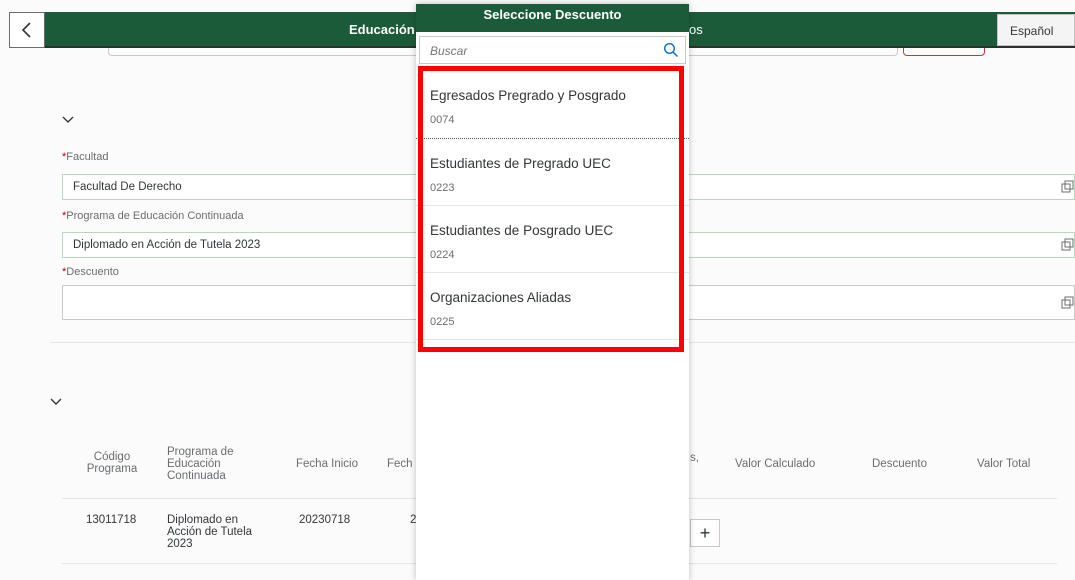  I want to click on chevron-left-icon, so click(26, 30).